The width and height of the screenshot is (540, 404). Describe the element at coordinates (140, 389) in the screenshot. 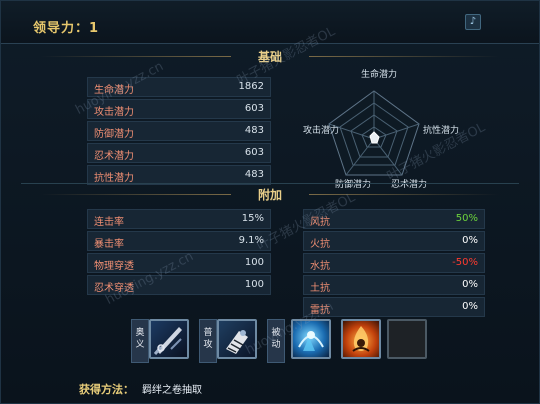

I see `obtain-method: 获得方法： 羁绊之卷抽取` at that location.